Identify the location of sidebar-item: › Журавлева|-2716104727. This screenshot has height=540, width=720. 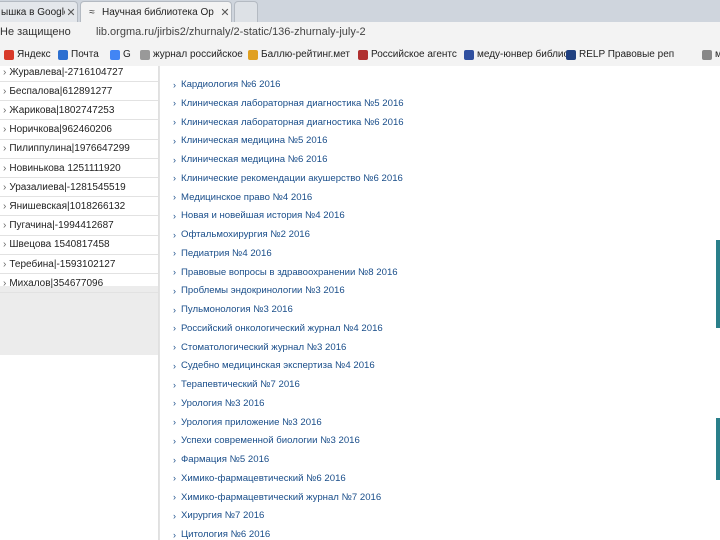
(79, 72).